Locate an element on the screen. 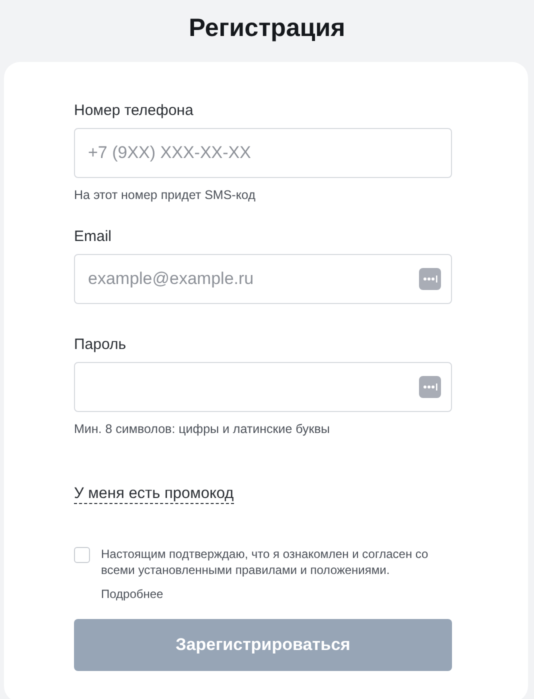  field-label: Пароль is located at coordinates (101, 344).